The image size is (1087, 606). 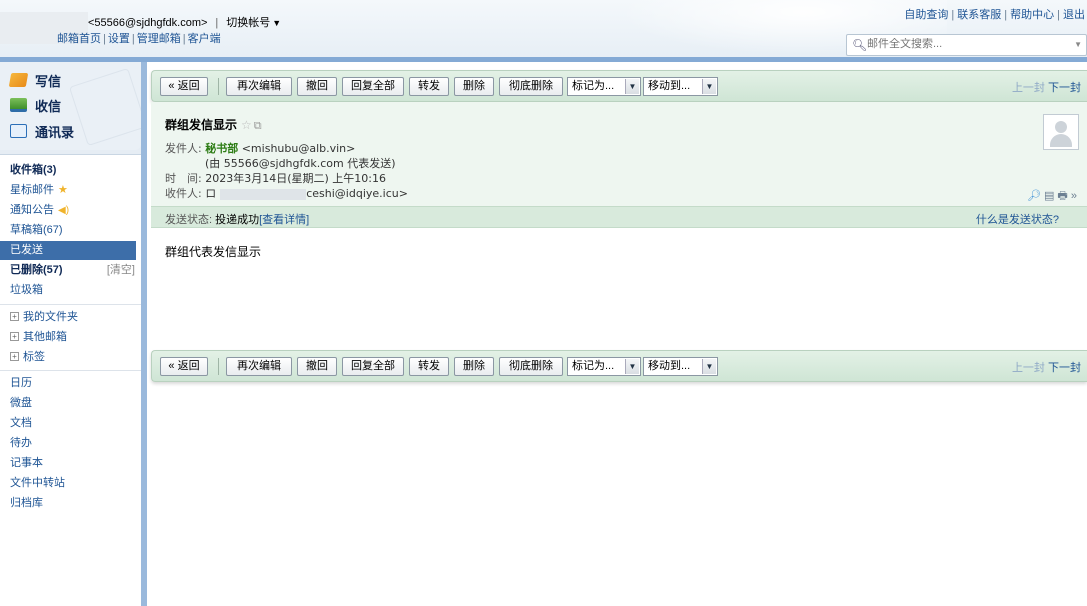 I want to click on mail-tools: 🔎︎ ▤ 🖶︎ », so click(x=1052, y=196).